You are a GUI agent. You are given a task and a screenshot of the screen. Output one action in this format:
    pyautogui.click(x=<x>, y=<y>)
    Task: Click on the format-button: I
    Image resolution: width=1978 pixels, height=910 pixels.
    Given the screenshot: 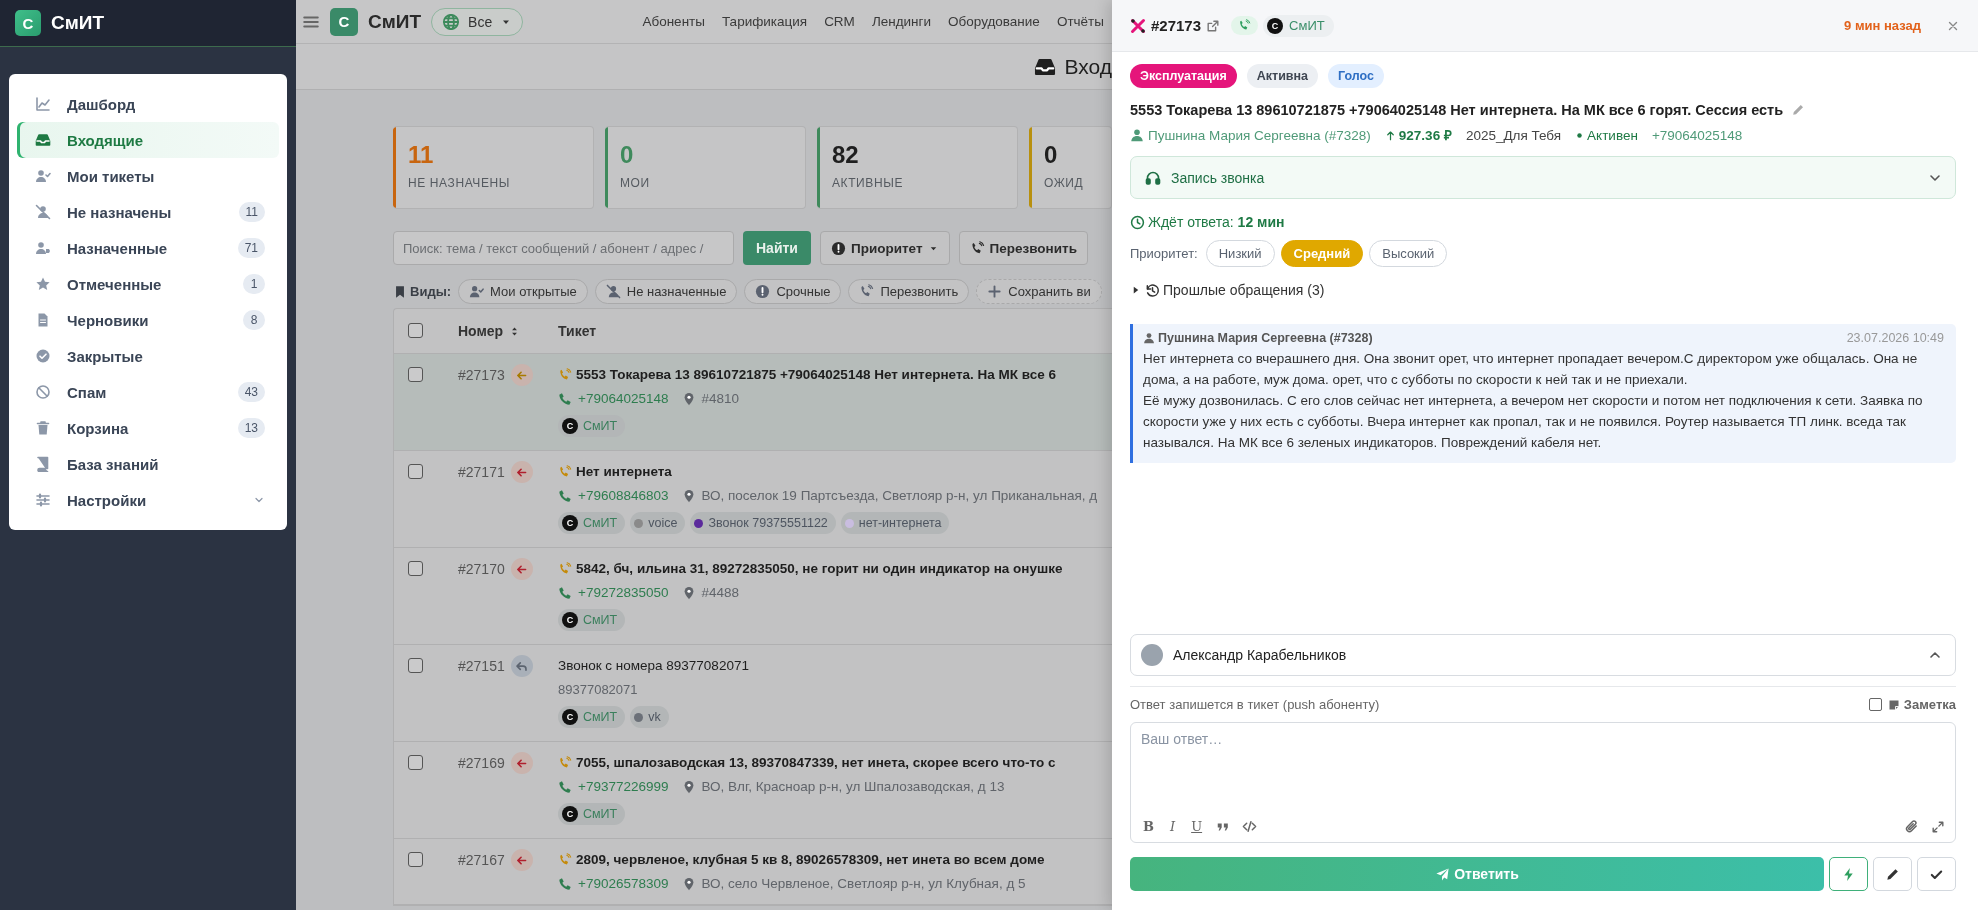 What is the action you would take?
    pyautogui.click(x=1173, y=826)
    